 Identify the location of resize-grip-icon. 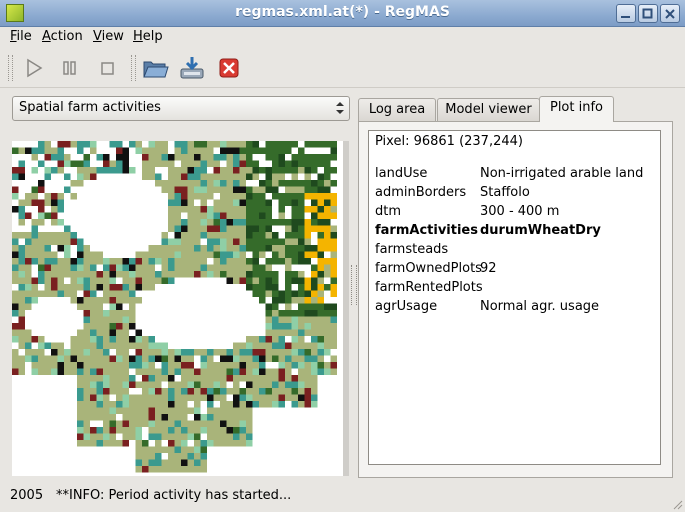
(677, 504).